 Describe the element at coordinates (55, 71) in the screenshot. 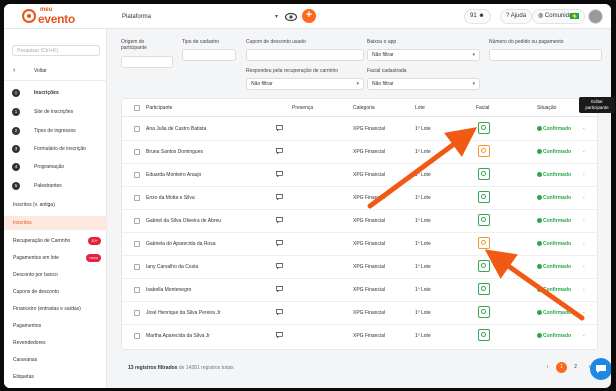

I see `back-link: ‹ Voltar` at that location.